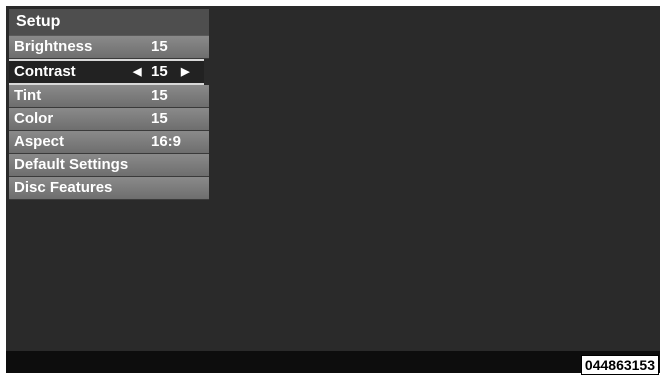  I want to click on left-arrow-icon: ◀, so click(137, 72).